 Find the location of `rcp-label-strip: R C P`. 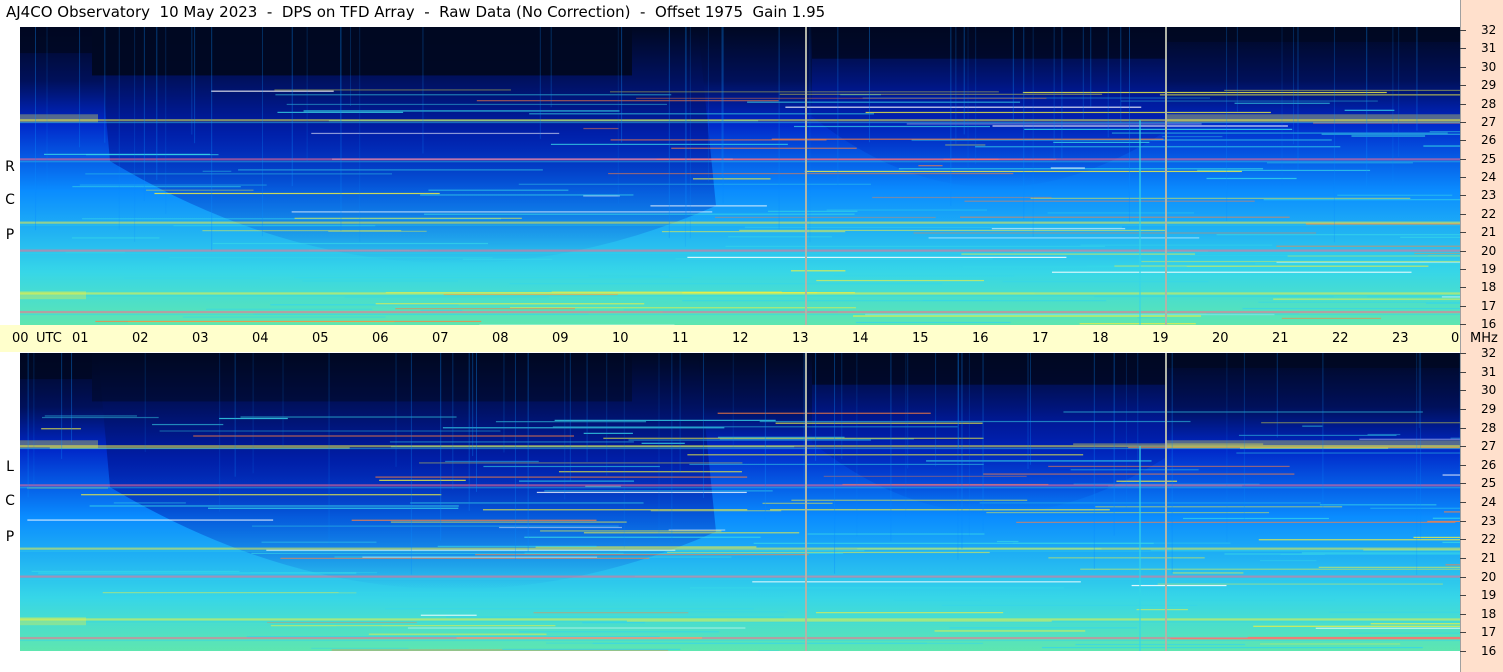

rcp-label-strip: R C P is located at coordinates (10, 175).